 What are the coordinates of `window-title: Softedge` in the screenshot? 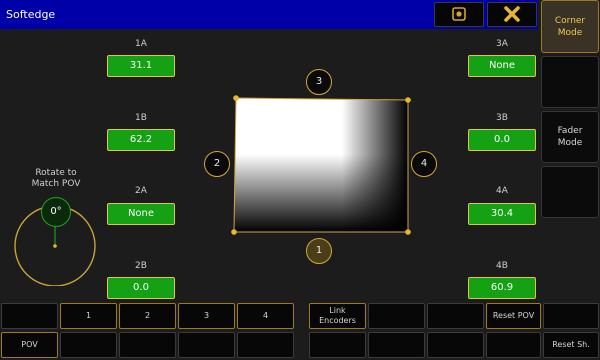 It's located at (31, 14).